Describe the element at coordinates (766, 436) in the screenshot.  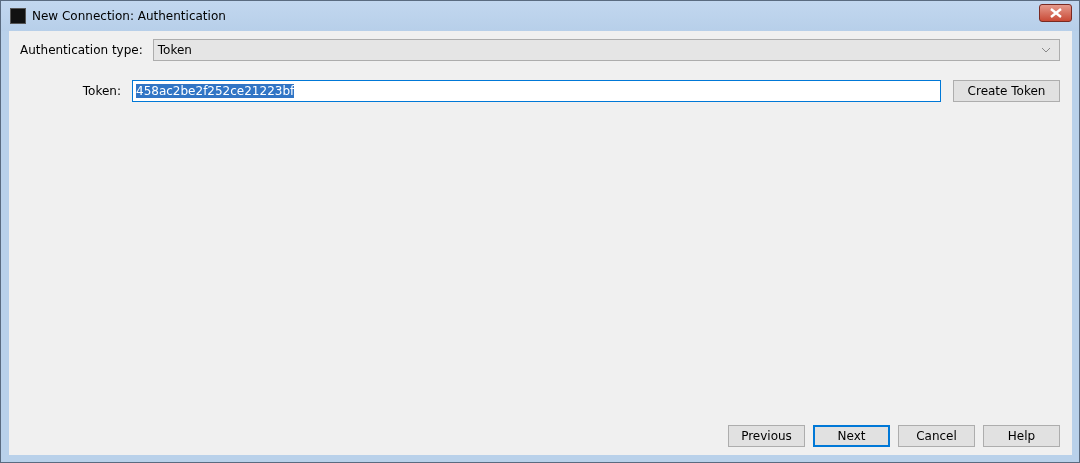
I see `dialog-button: Previous` at that location.